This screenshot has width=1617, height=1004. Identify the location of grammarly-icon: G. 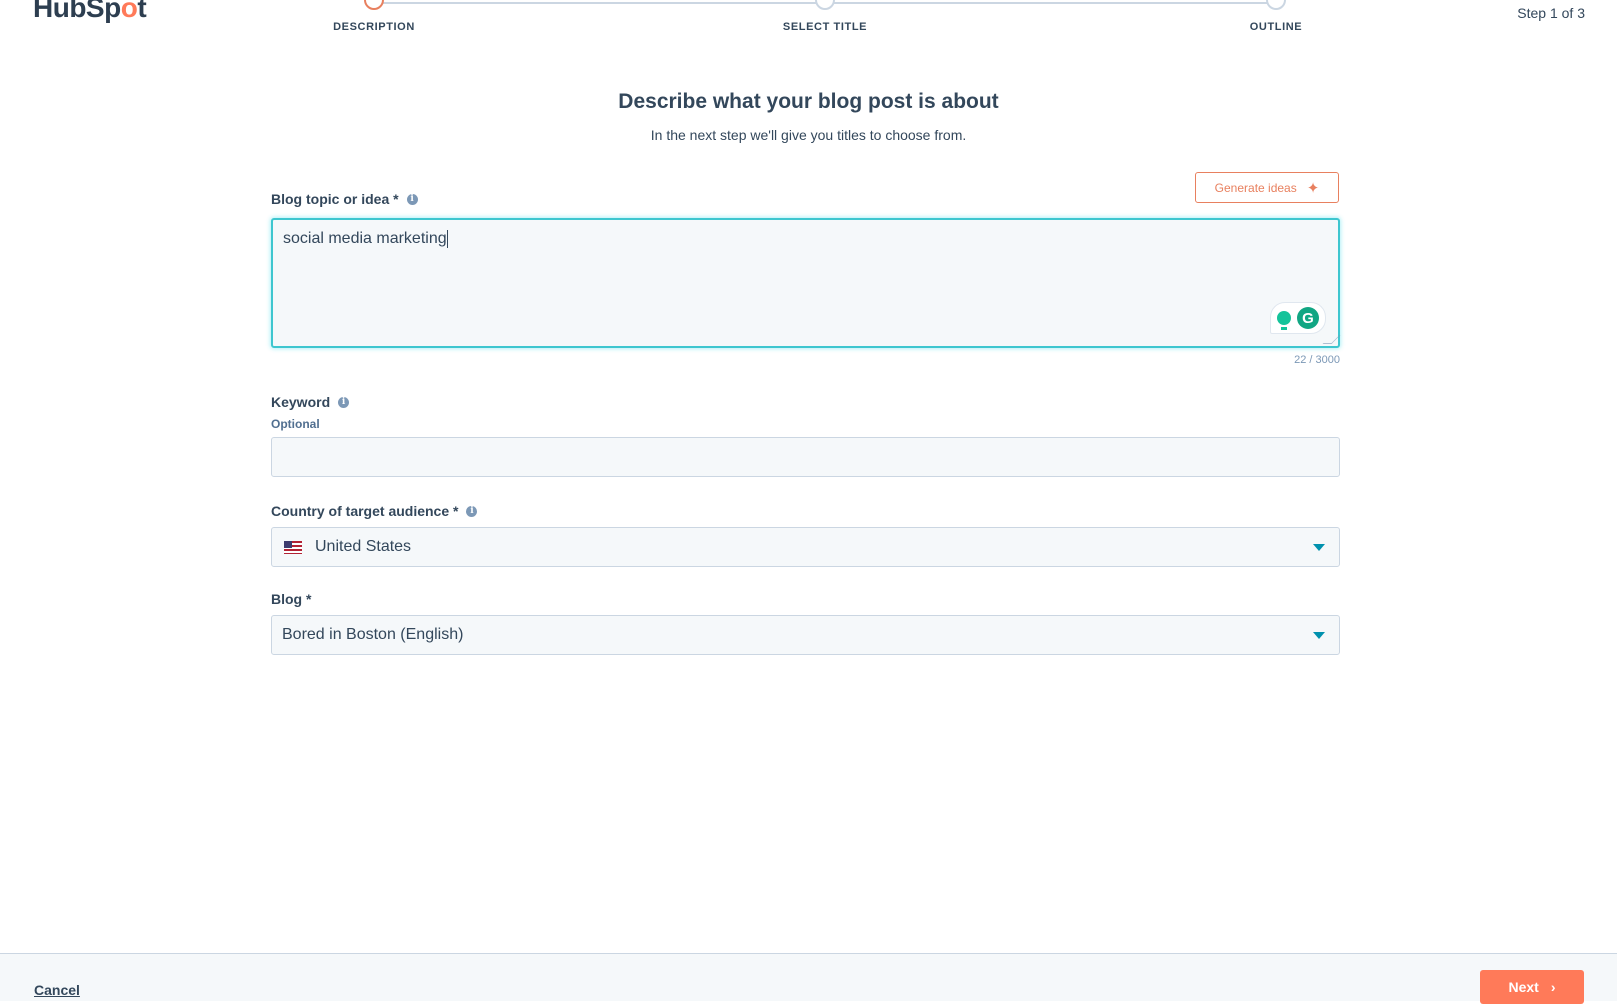
(1308, 318).